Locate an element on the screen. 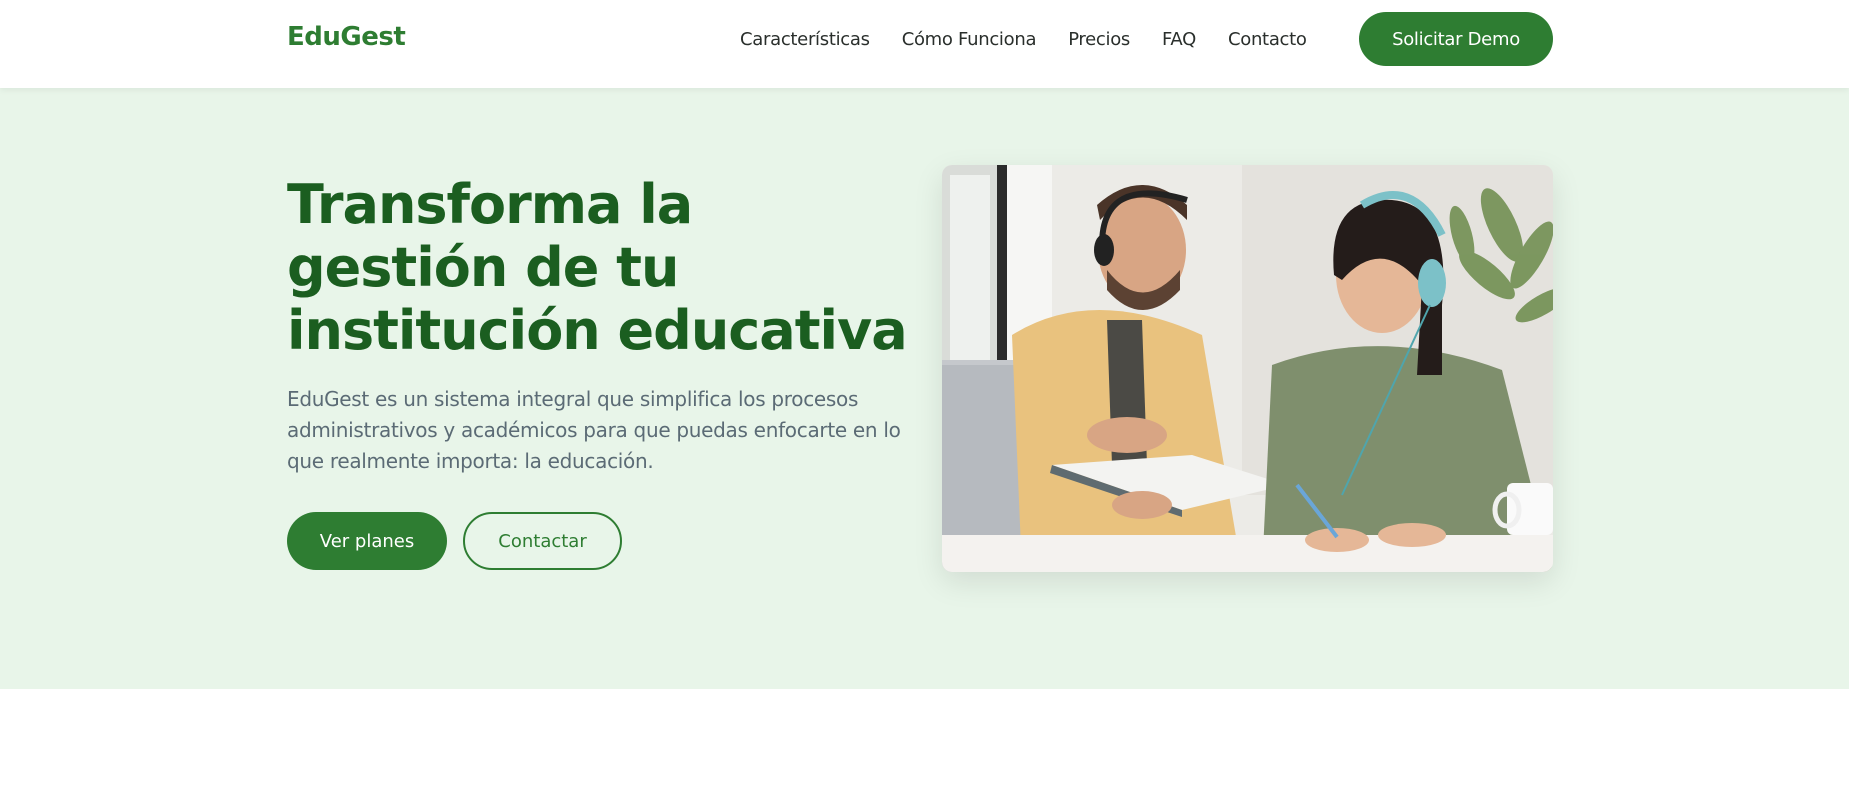 The width and height of the screenshot is (1849, 794). nav-item-precios: Precios is located at coordinates (1099, 39).